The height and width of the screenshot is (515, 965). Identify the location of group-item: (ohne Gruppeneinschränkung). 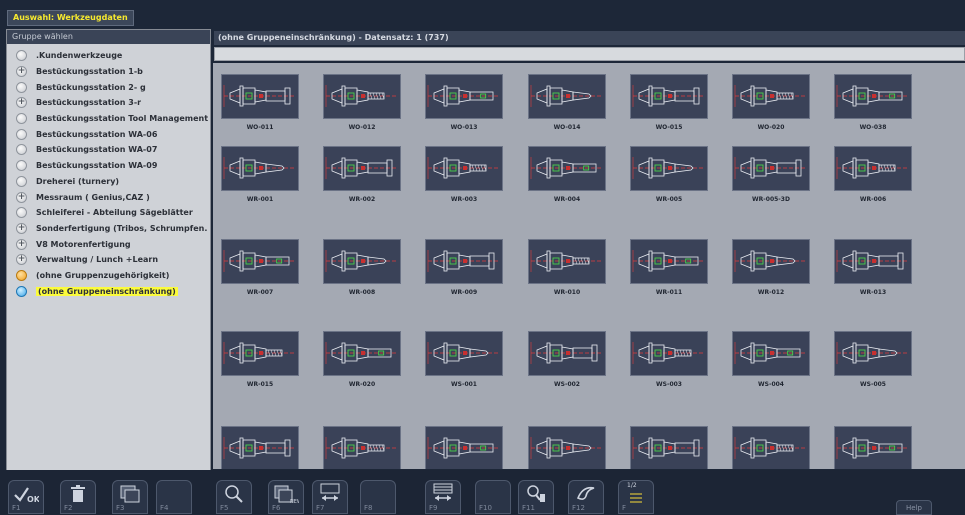
(108, 291).